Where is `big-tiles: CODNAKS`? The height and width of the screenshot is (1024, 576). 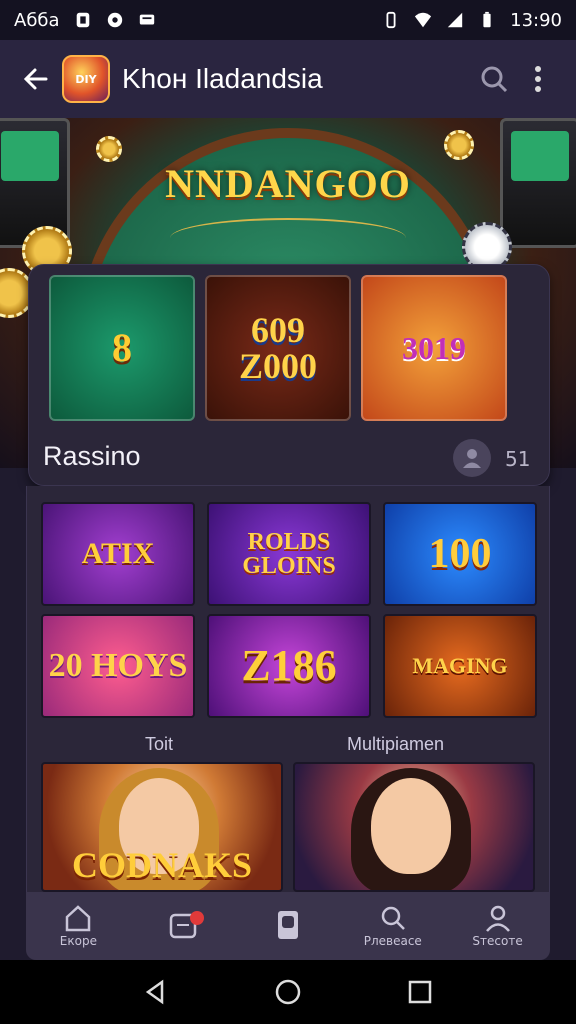
big-tiles: CODNAKS is located at coordinates (288, 827).